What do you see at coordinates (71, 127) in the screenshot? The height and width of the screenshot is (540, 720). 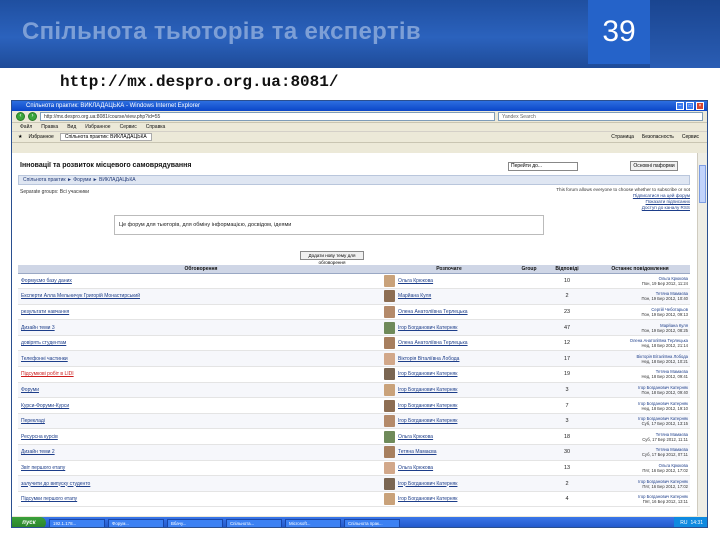 I see `menu-item: Вид` at bounding box center [71, 127].